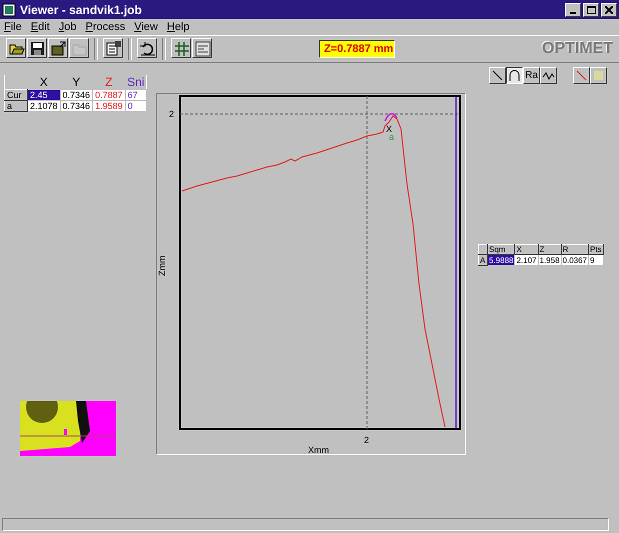 The height and width of the screenshot is (533, 619). I want to click on close-icon, so click(609, 10).